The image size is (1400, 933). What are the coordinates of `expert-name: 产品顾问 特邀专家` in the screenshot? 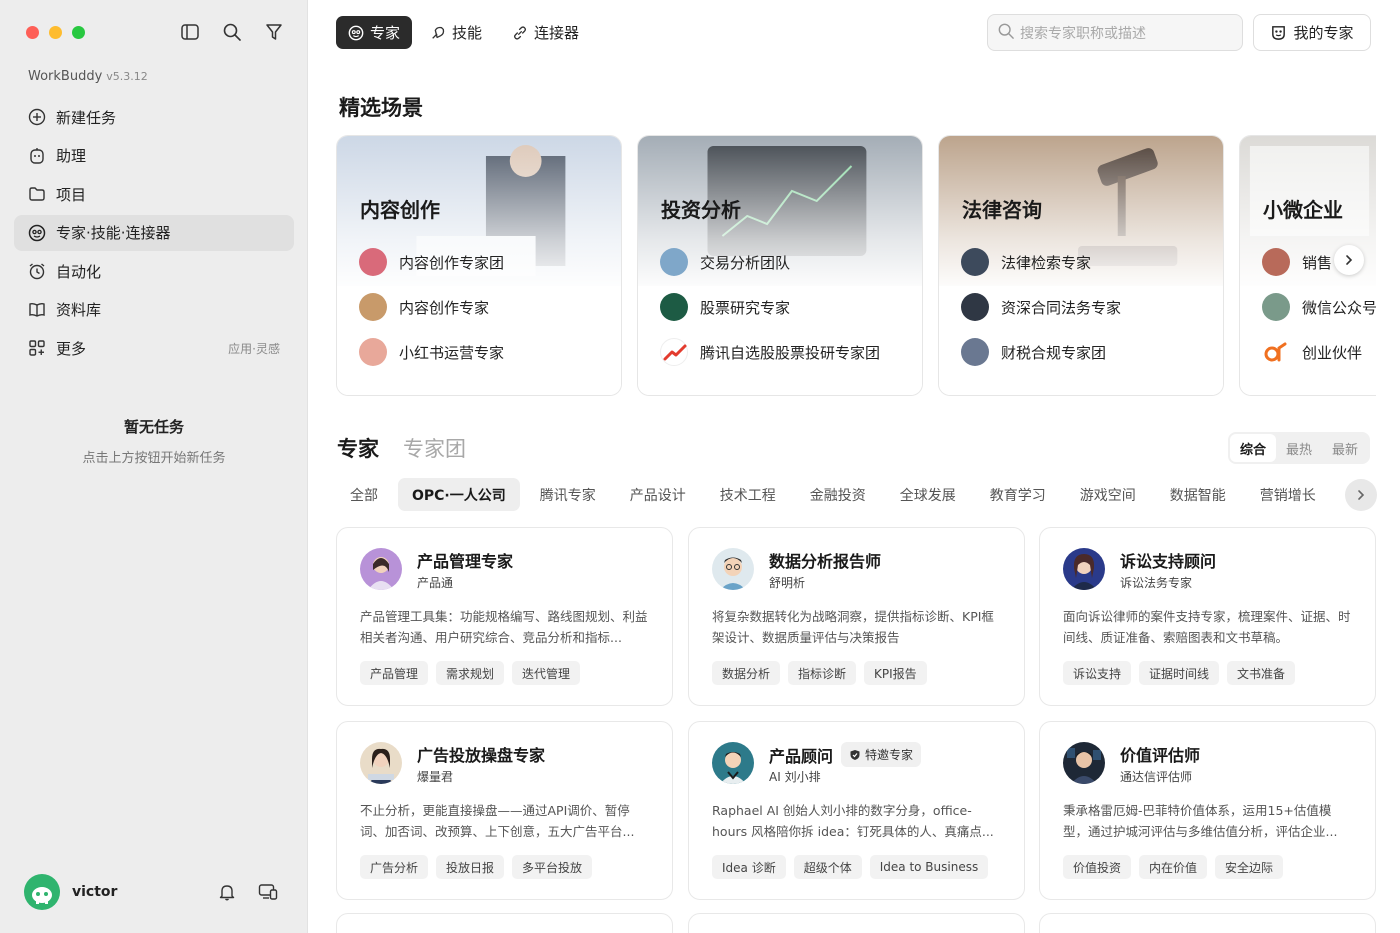 It's located at (845, 754).